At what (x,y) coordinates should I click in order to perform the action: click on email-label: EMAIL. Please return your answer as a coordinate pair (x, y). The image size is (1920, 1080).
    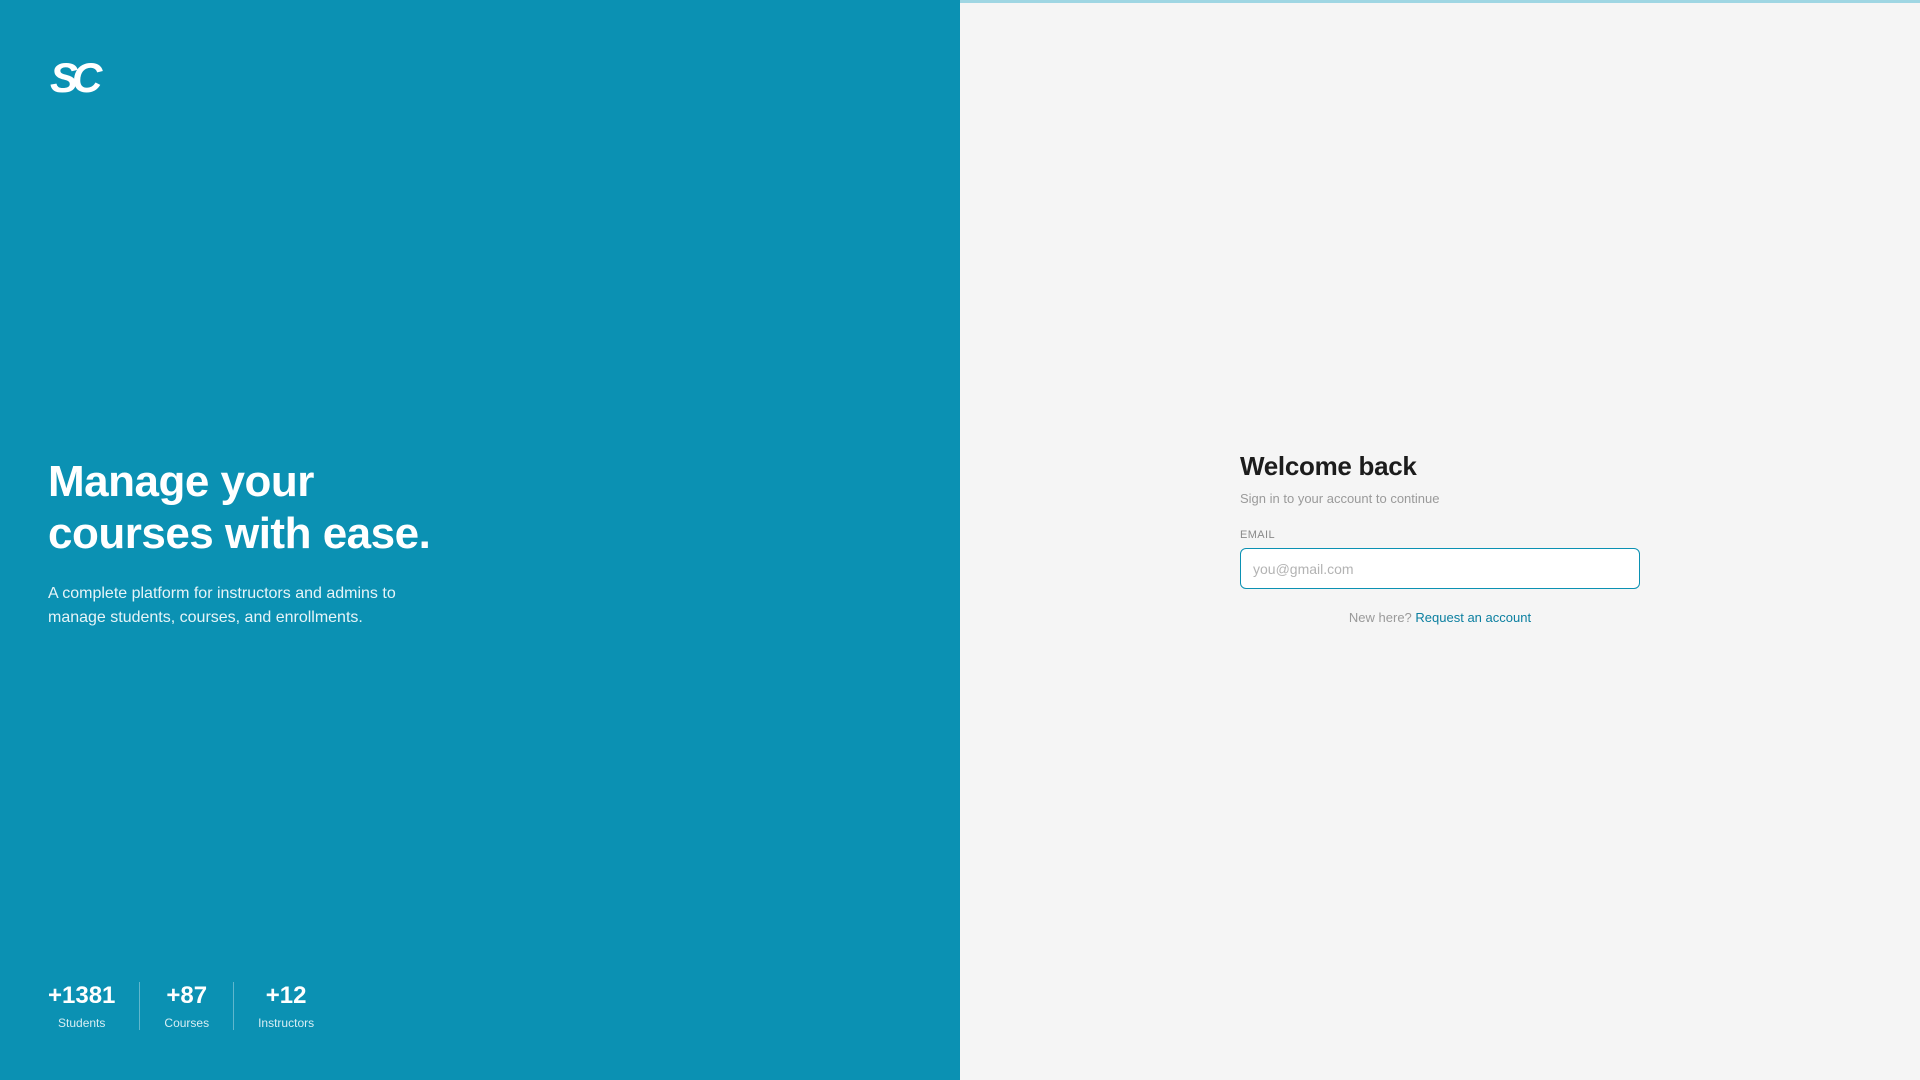
    Looking at the image, I should click on (1258, 535).